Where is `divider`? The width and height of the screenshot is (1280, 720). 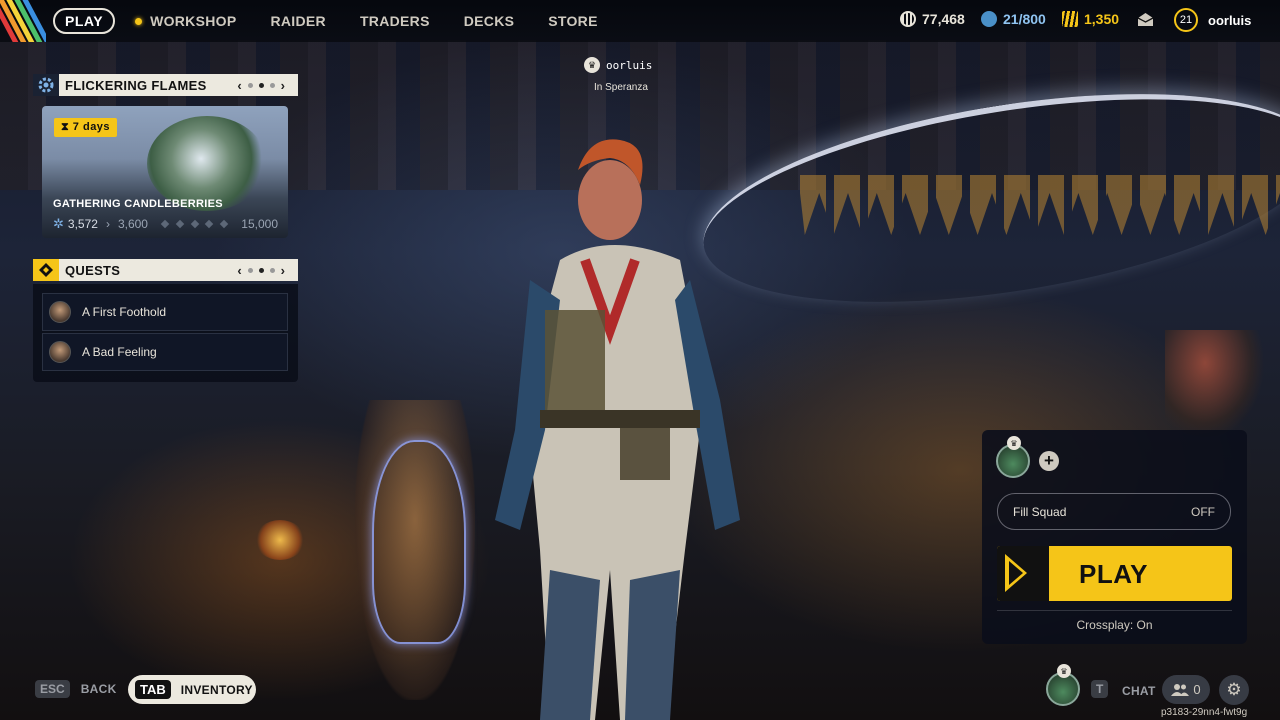
divider is located at coordinates (1114, 610).